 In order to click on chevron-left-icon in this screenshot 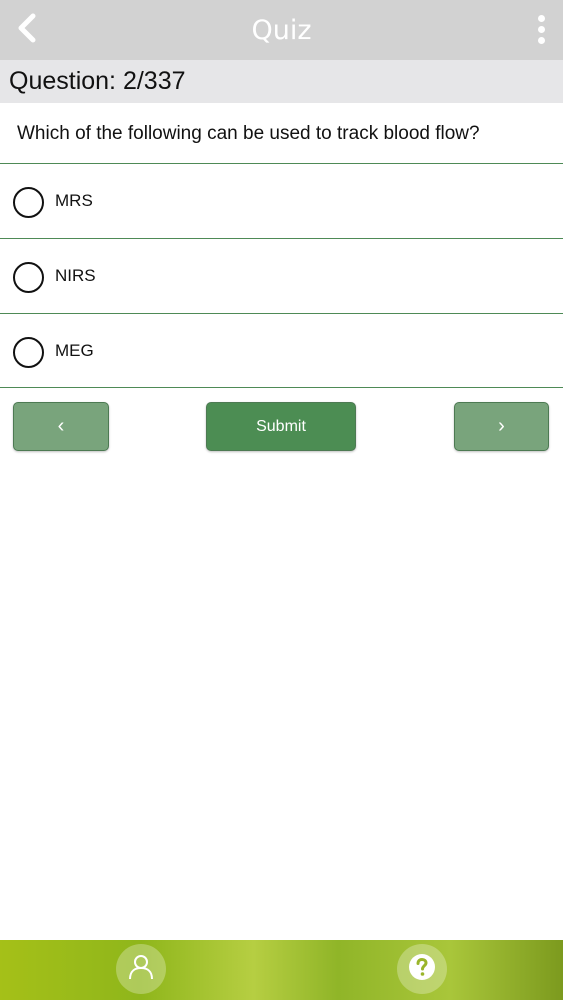, I will do `click(27, 30)`.